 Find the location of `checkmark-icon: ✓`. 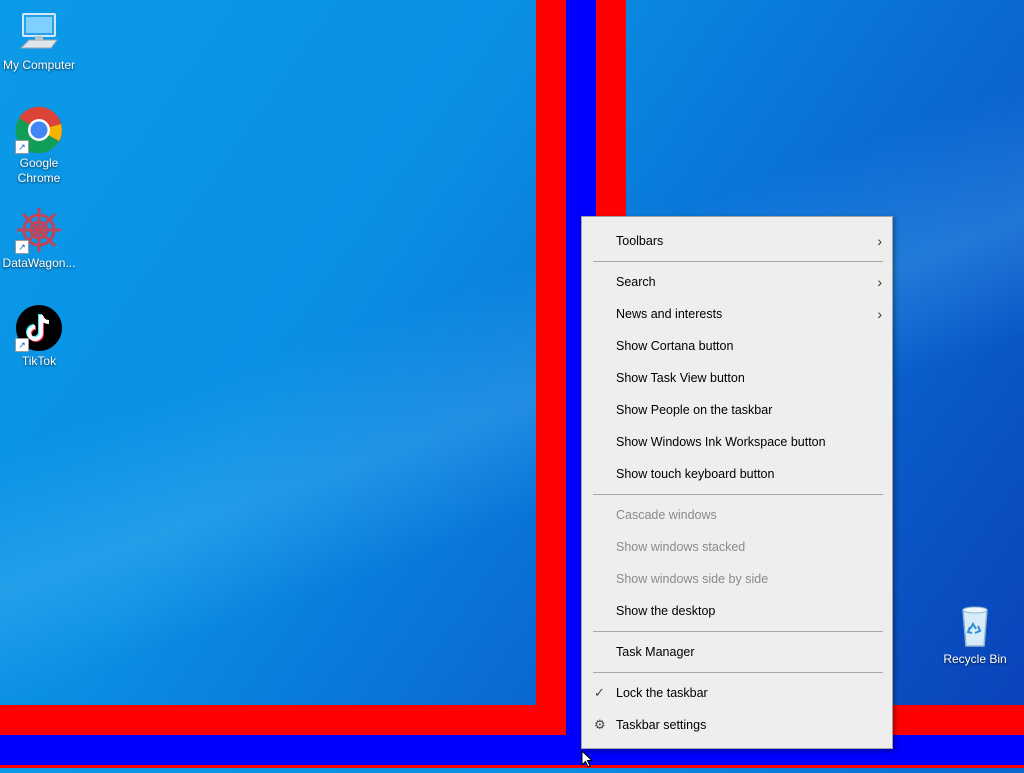

checkmark-icon: ✓ is located at coordinates (599, 692).